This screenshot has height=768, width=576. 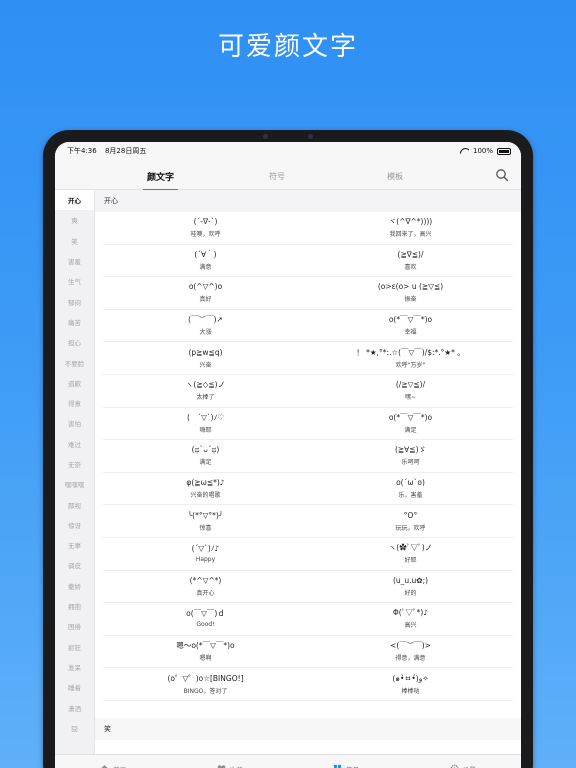 I want to click on kaomoji-item: (o゜▽゜)o☆[BINGO!] BINGO，答对了, so click(x=205, y=684).